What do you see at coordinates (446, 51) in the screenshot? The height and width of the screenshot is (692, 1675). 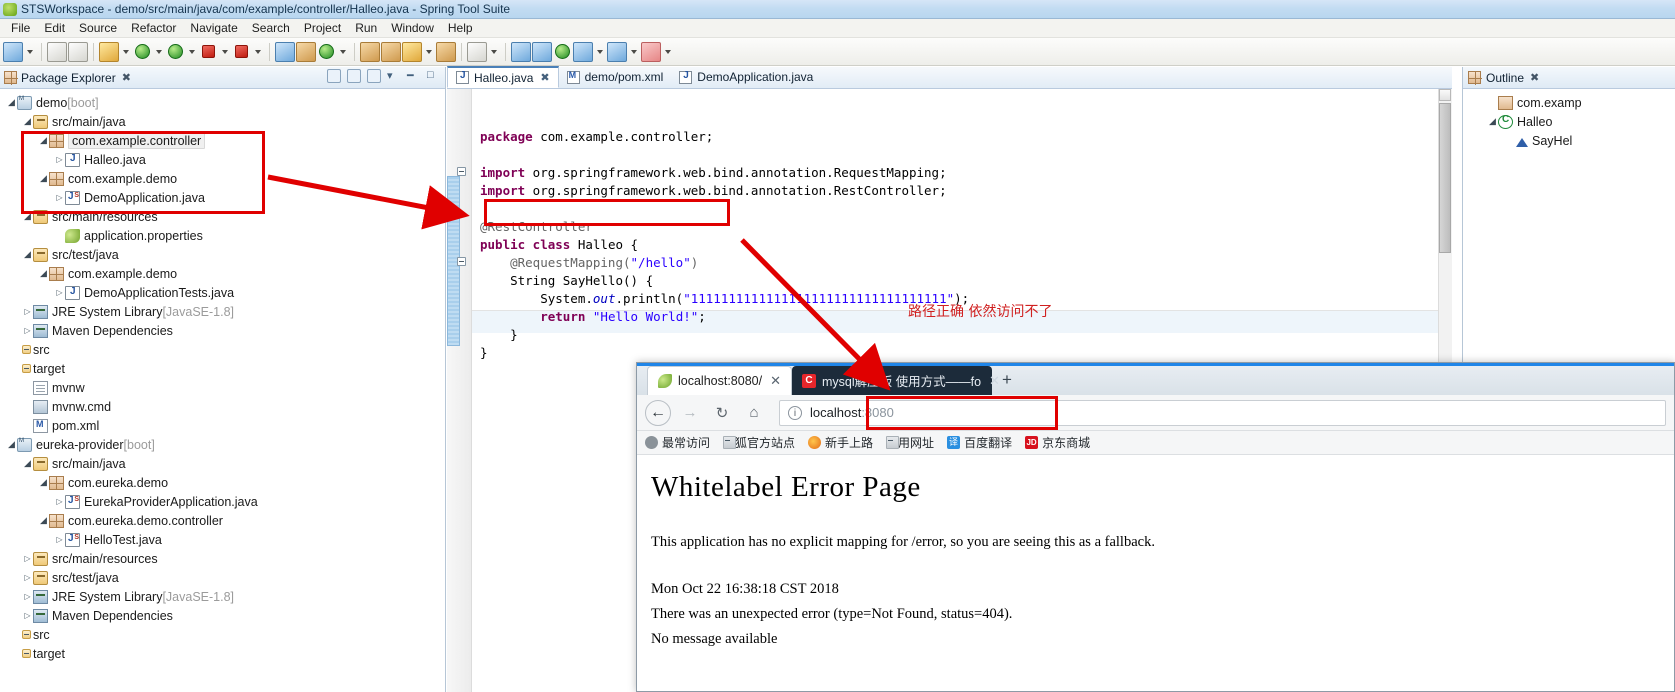 I see `search-icon` at bounding box center [446, 51].